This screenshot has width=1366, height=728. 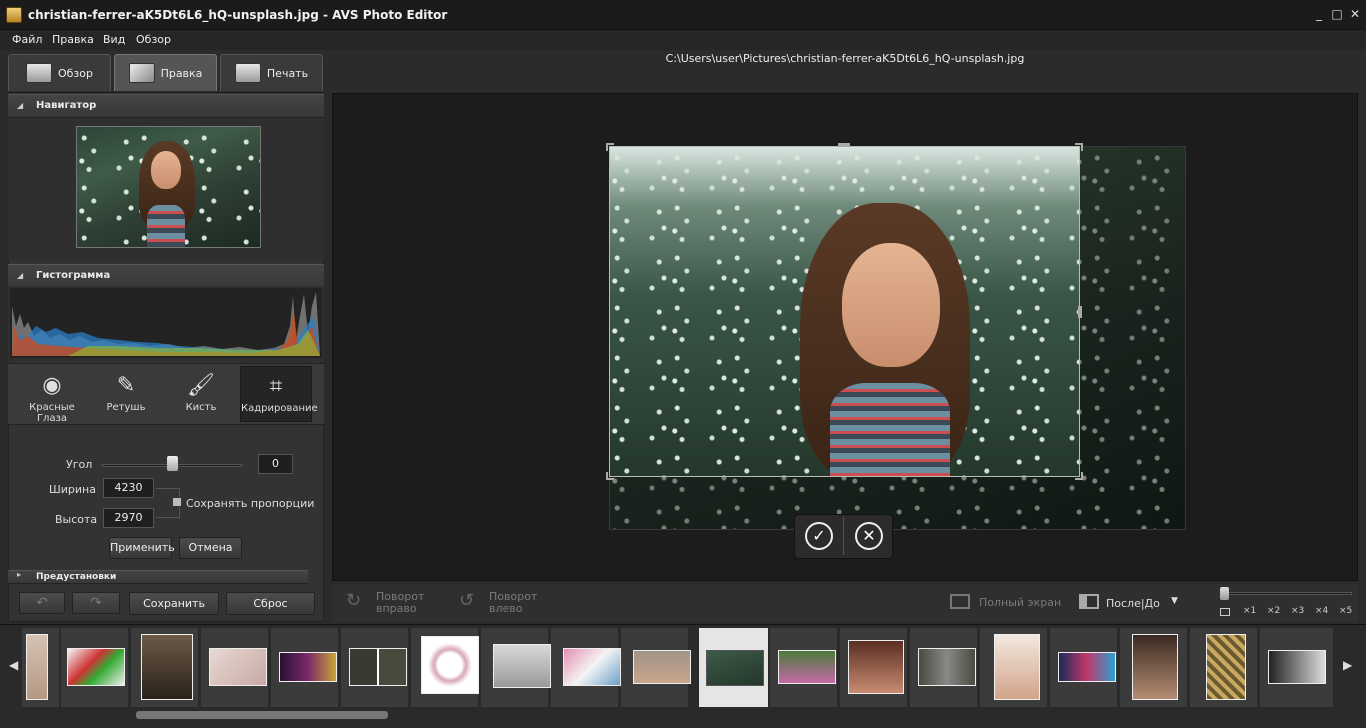 What do you see at coordinates (153, 39) in the screenshot?
I see `menu-browse: Обзор` at bounding box center [153, 39].